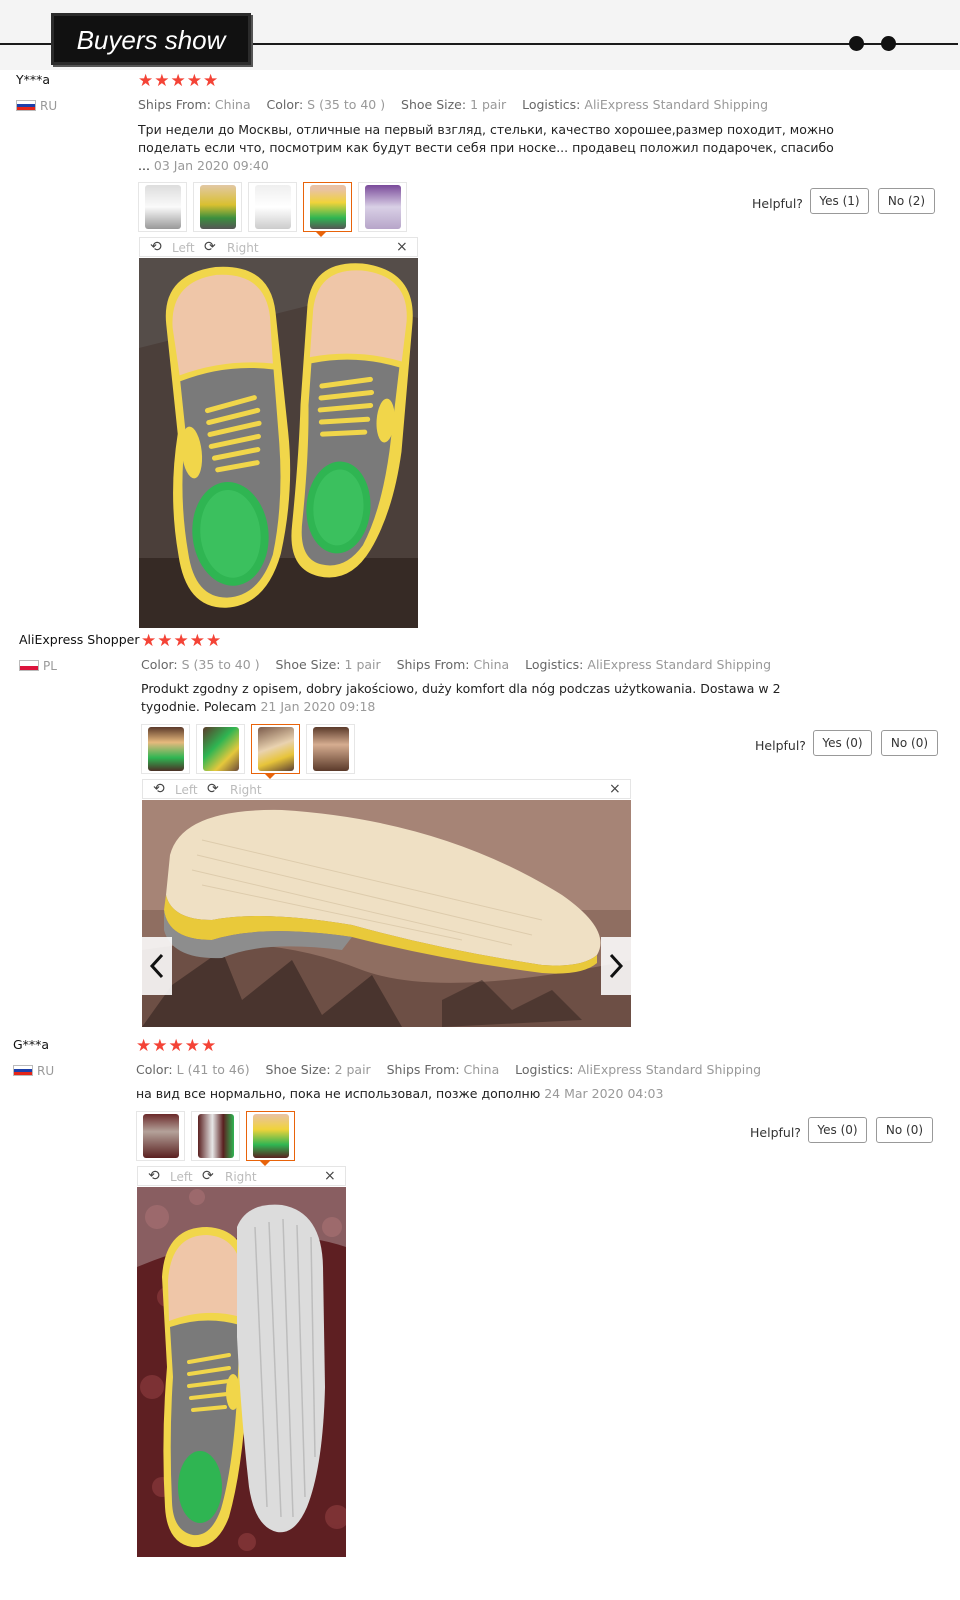 The width and height of the screenshot is (960, 1600). Describe the element at coordinates (31, 1044) in the screenshot. I see `reviewer-name: G***a` at that location.